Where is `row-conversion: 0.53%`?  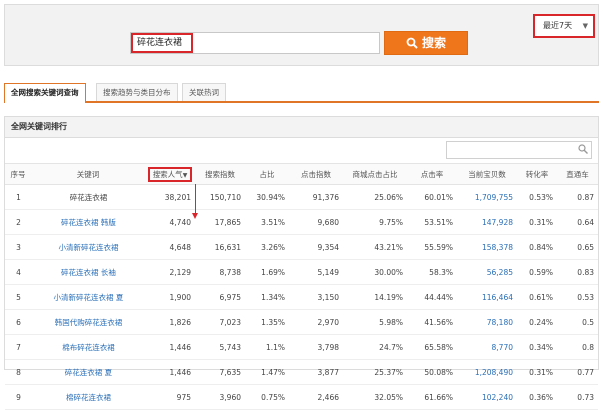
row-conversion: 0.53% is located at coordinates (537, 197).